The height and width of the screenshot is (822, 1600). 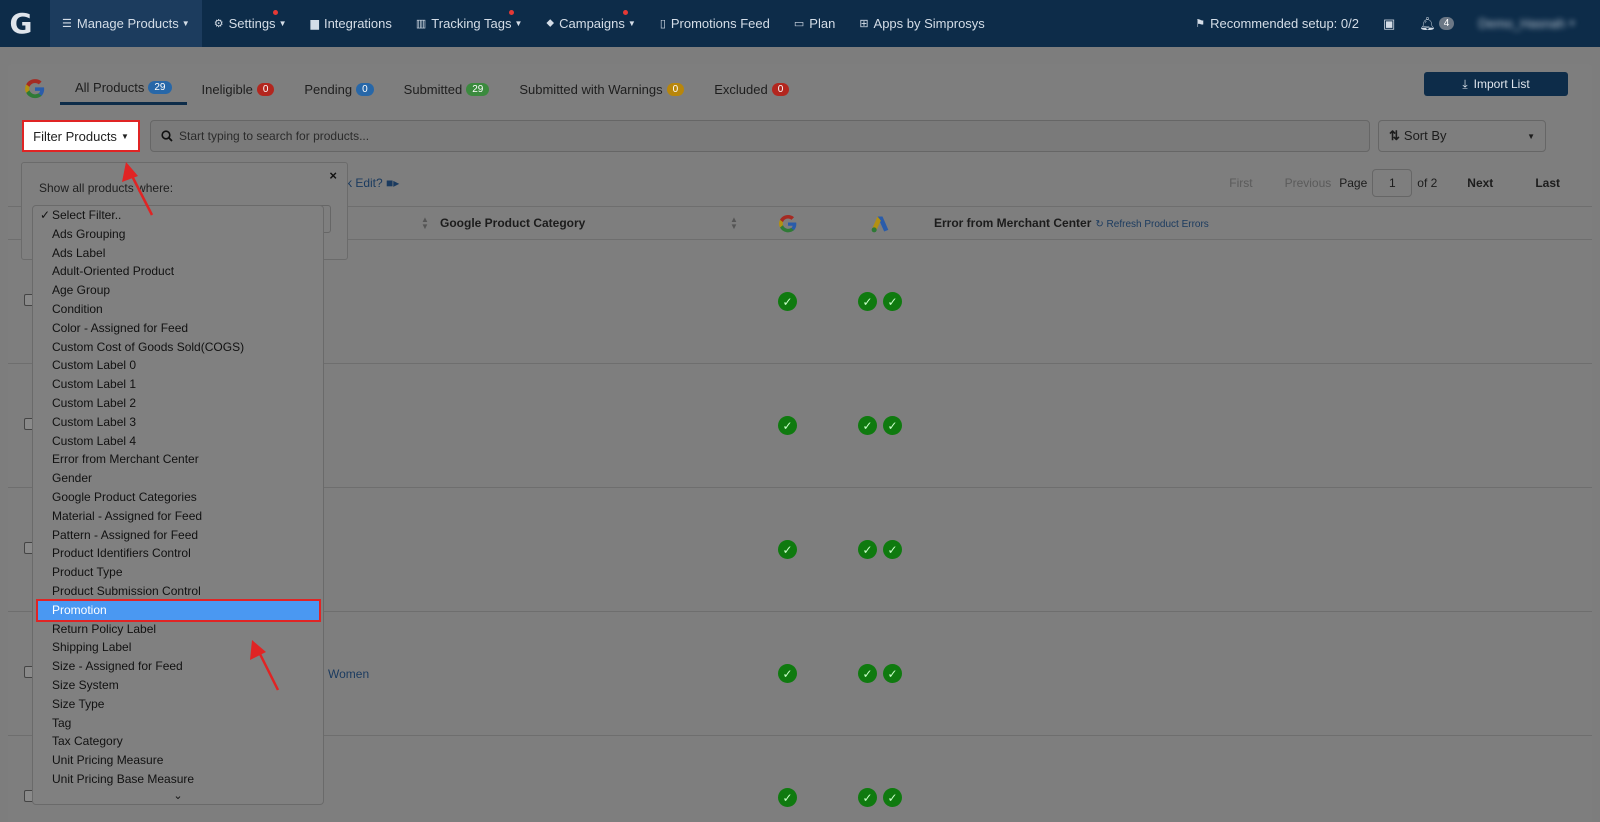 I want to click on filter-option-custom-label-4: Custom Label 4, so click(x=178, y=441).